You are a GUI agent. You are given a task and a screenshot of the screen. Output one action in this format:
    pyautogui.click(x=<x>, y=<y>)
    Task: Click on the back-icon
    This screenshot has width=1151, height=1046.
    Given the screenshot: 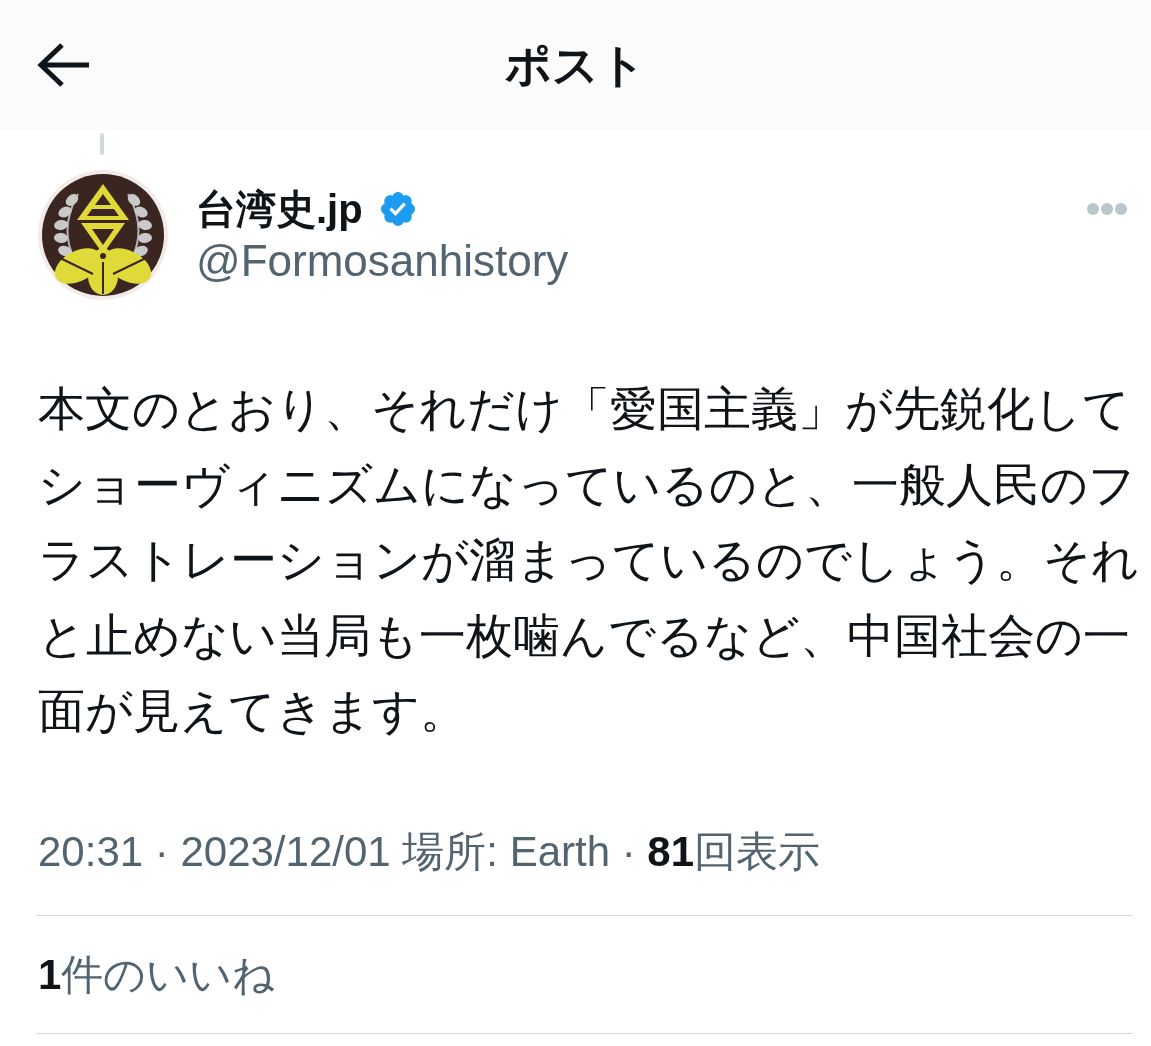 What is the action you would take?
    pyautogui.click(x=62, y=65)
    